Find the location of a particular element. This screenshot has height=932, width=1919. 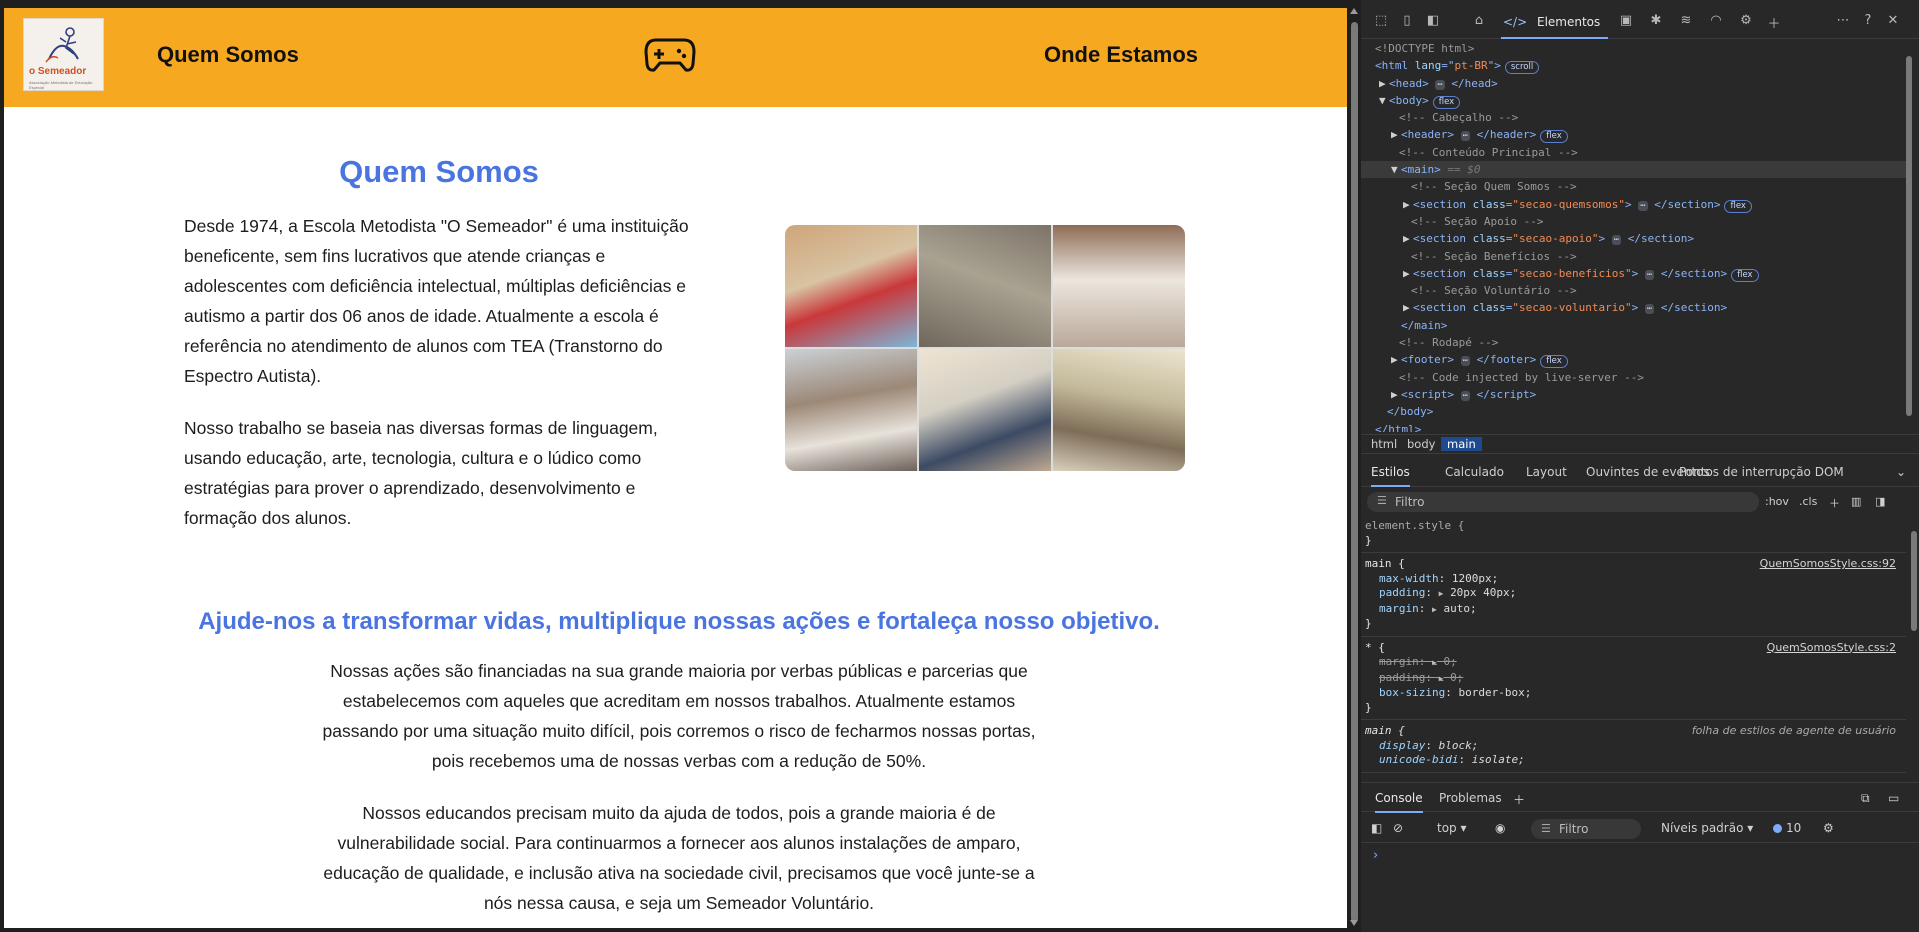

page-scrollbar is located at coordinates (1354, 466).